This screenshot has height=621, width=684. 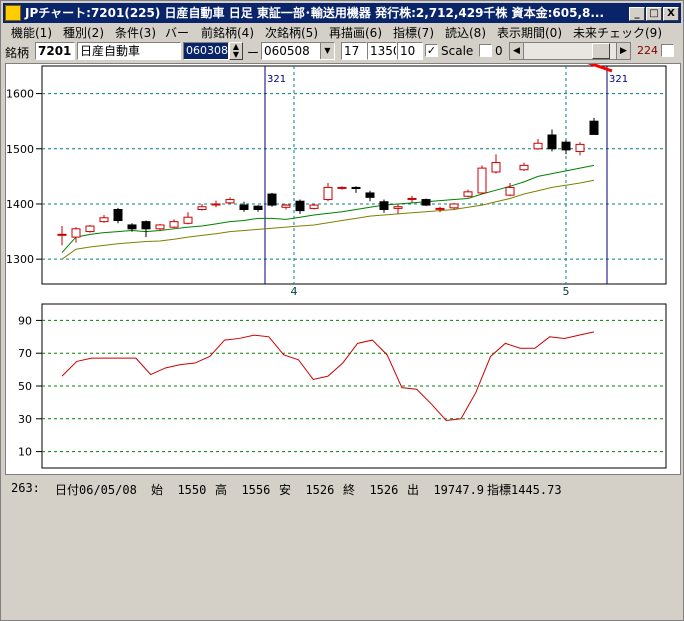 What do you see at coordinates (671, 14) in the screenshot?
I see `close-button: X` at bounding box center [671, 14].